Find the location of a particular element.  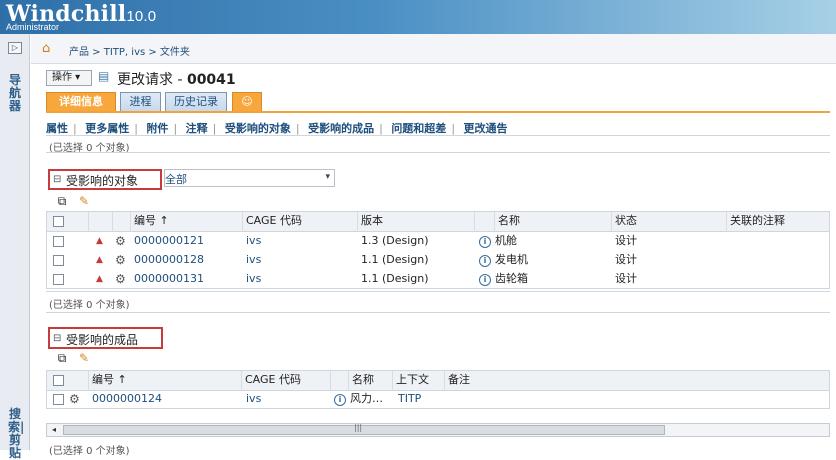

subnav-affected-objects: 受影响的对象 is located at coordinates (258, 128).